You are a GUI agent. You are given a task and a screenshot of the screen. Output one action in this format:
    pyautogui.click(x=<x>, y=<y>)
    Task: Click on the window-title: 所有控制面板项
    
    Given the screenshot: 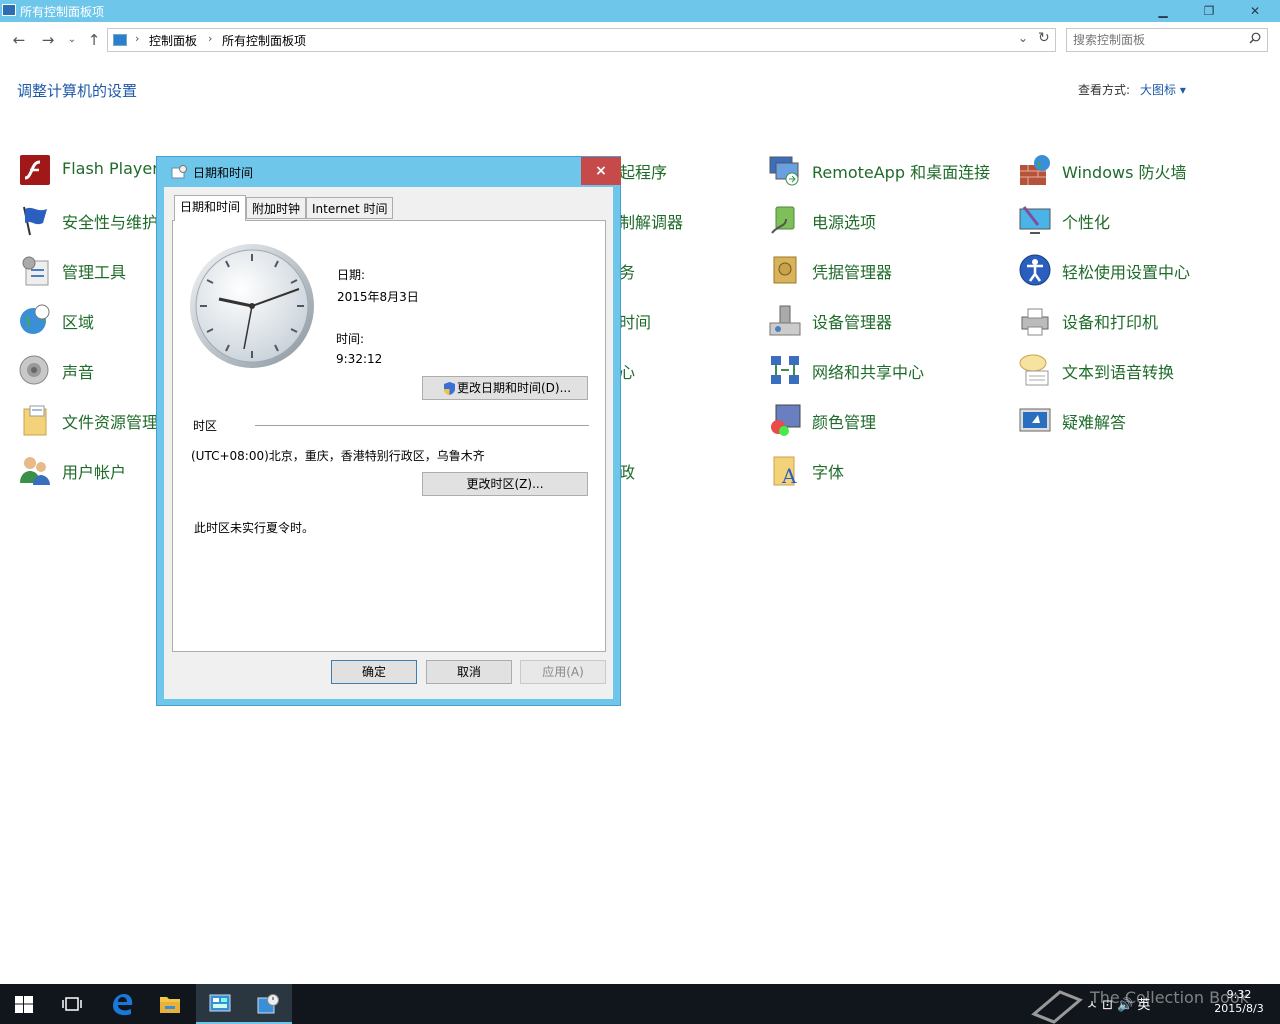 What is the action you would take?
    pyautogui.click(x=62, y=12)
    